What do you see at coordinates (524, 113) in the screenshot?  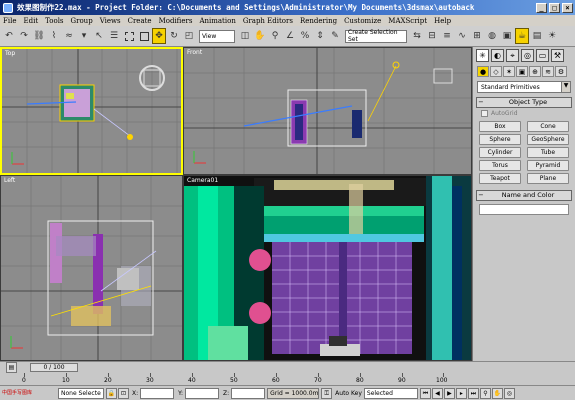 I see `autogrid-checkbox: AutoGrid` at bounding box center [524, 113].